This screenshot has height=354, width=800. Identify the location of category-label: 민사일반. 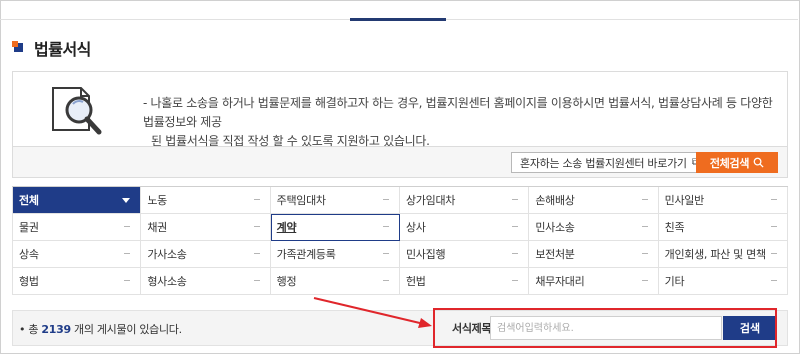
(684, 200).